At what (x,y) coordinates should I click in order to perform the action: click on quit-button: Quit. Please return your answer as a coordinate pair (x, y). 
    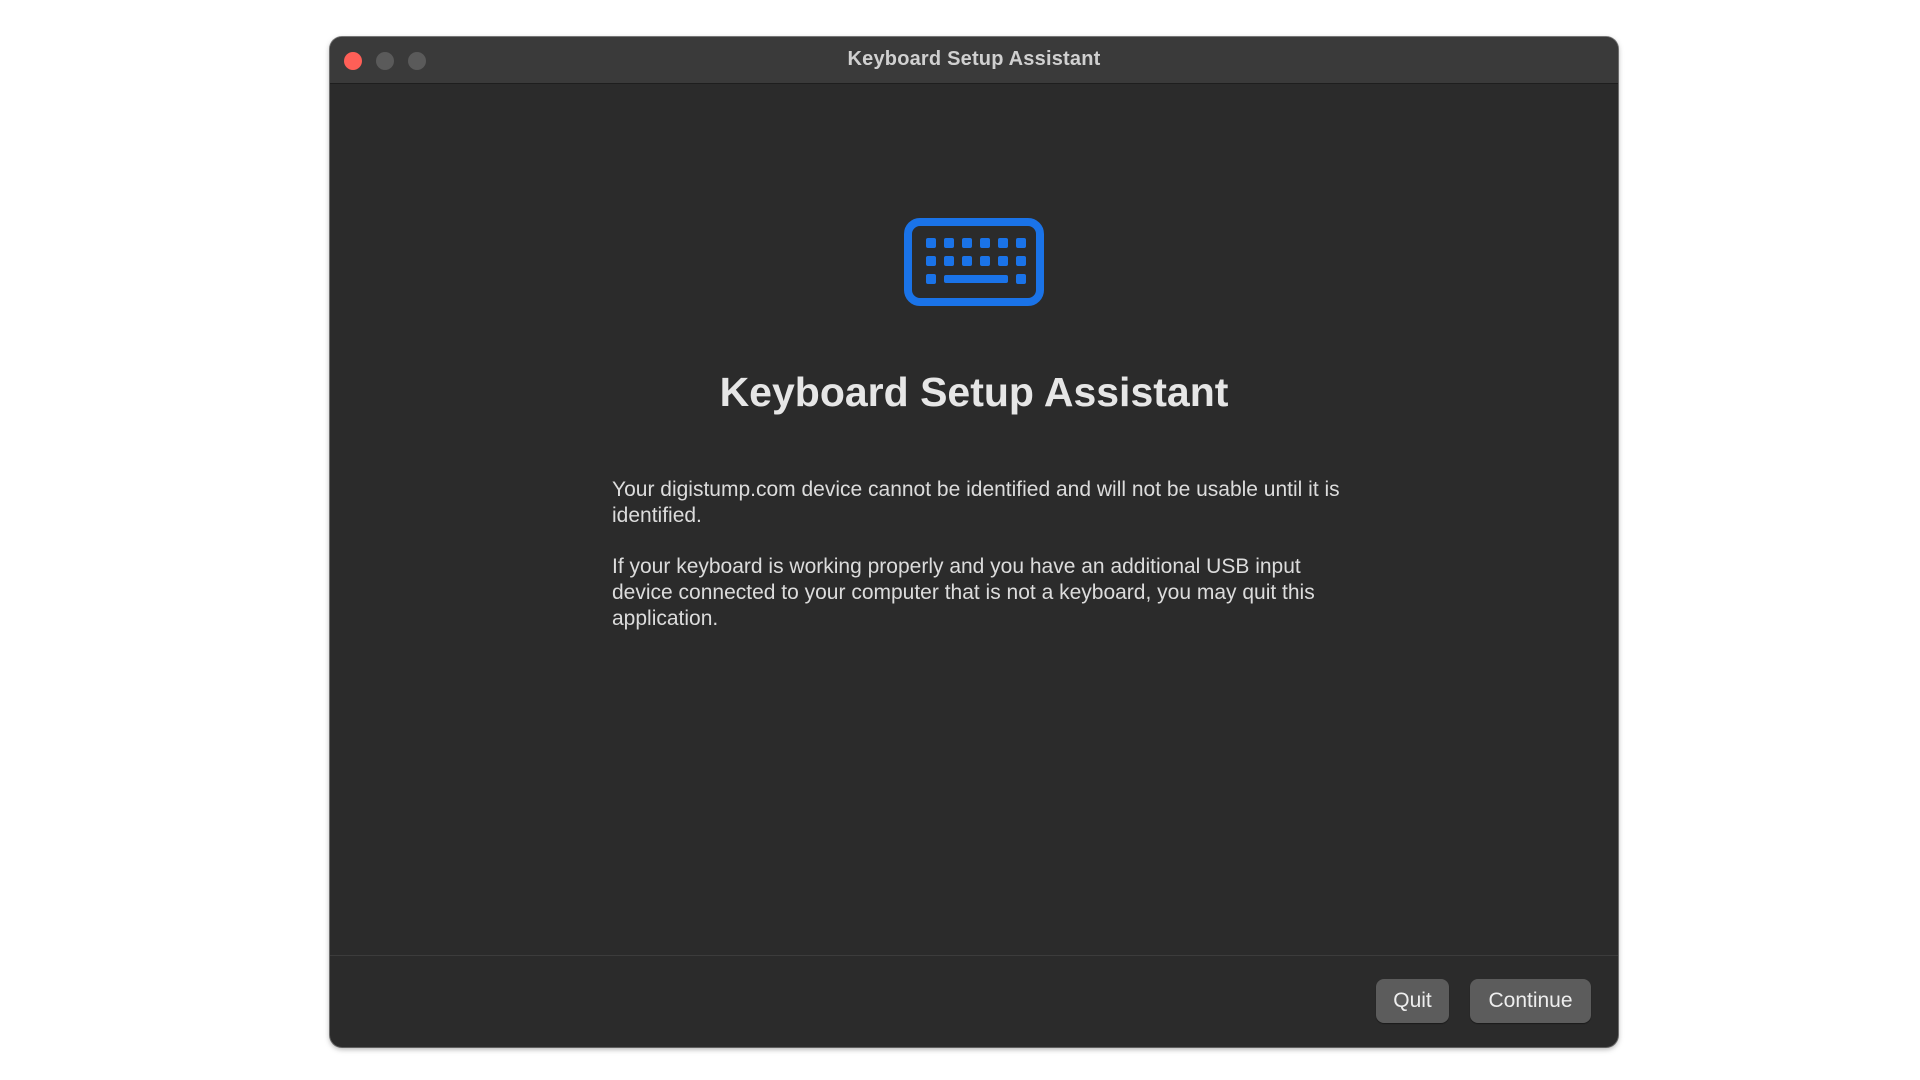
    Looking at the image, I should click on (1412, 1001).